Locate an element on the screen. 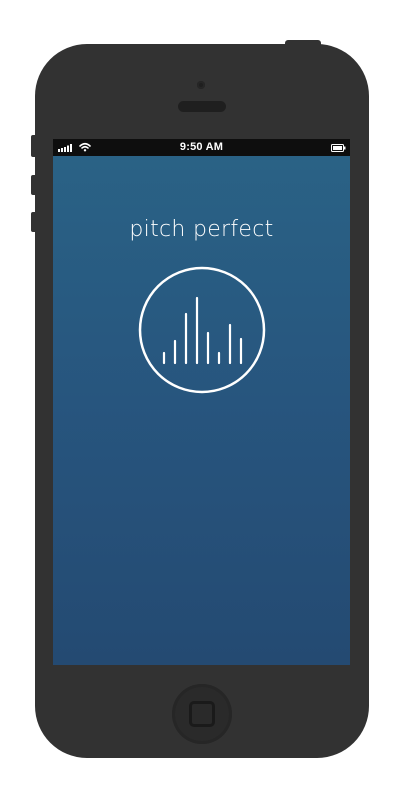  record-audio-button is located at coordinates (202, 330).